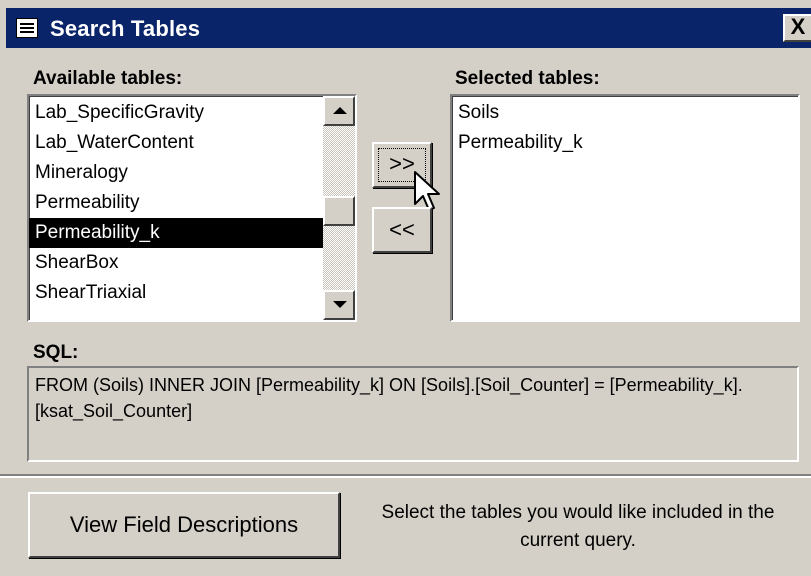  What do you see at coordinates (176, 293) in the screenshot?
I see `list-item: ShearTriaxial` at bounding box center [176, 293].